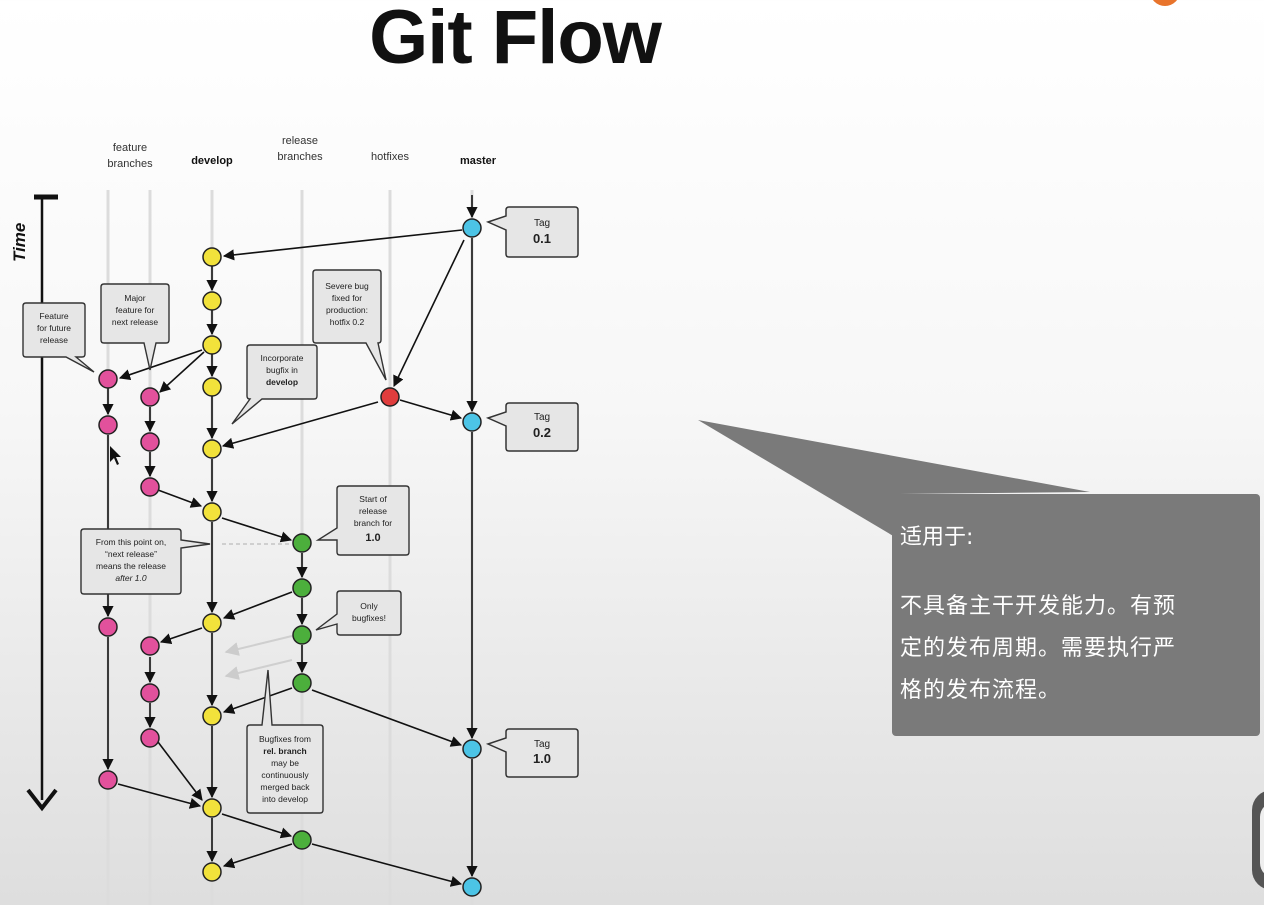  What do you see at coordinates (284, 751) in the screenshot?
I see `svg-text: rel. branch` at bounding box center [284, 751].